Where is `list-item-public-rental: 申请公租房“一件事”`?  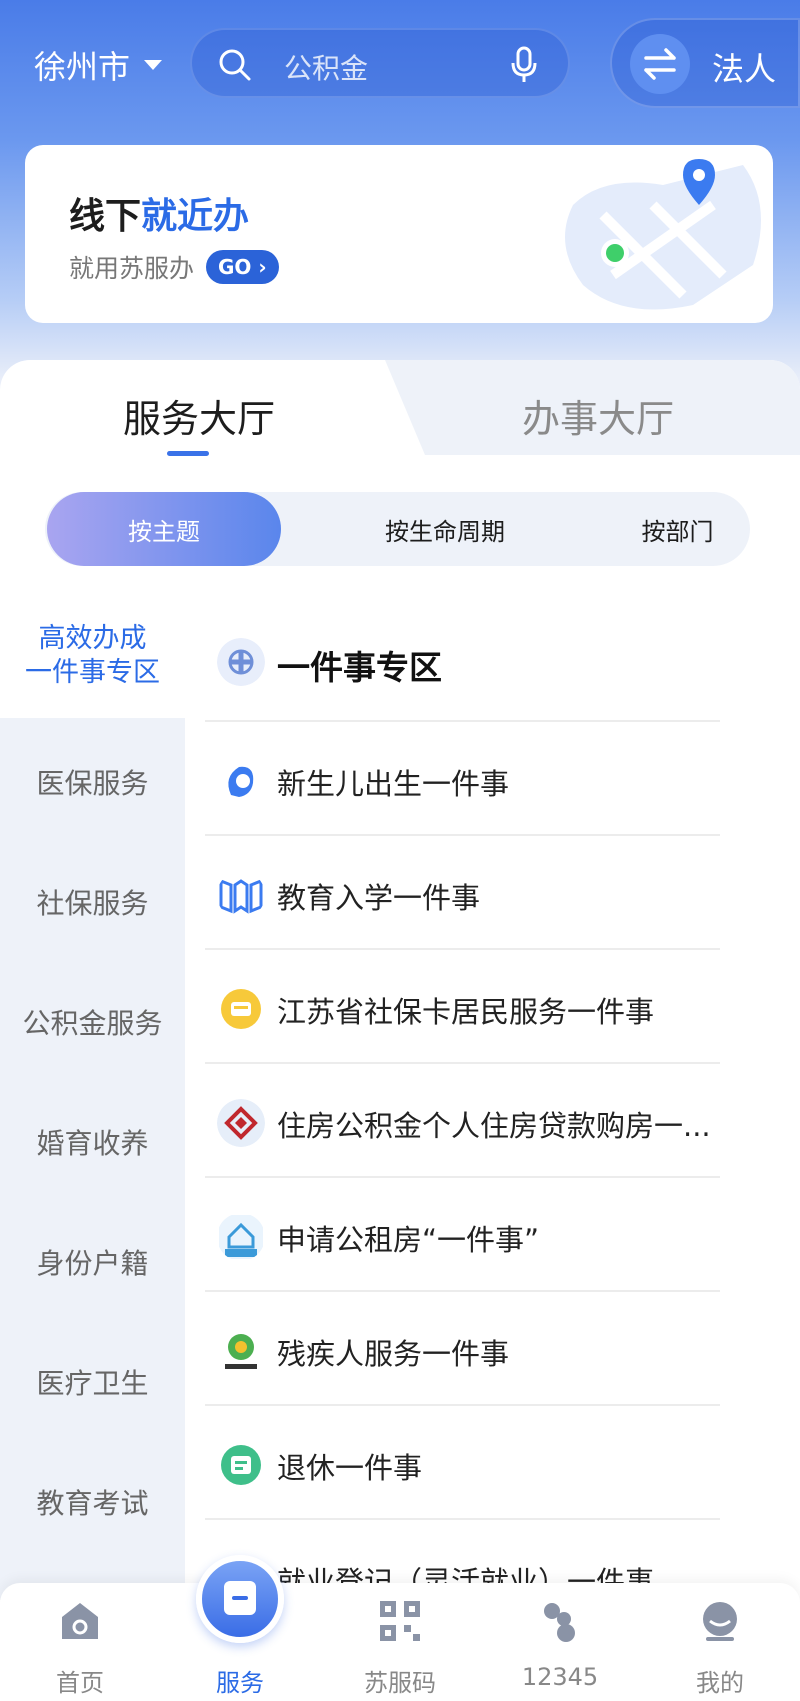
list-item-public-rental: 申请公租房“一件事” is located at coordinates (462, 1235).